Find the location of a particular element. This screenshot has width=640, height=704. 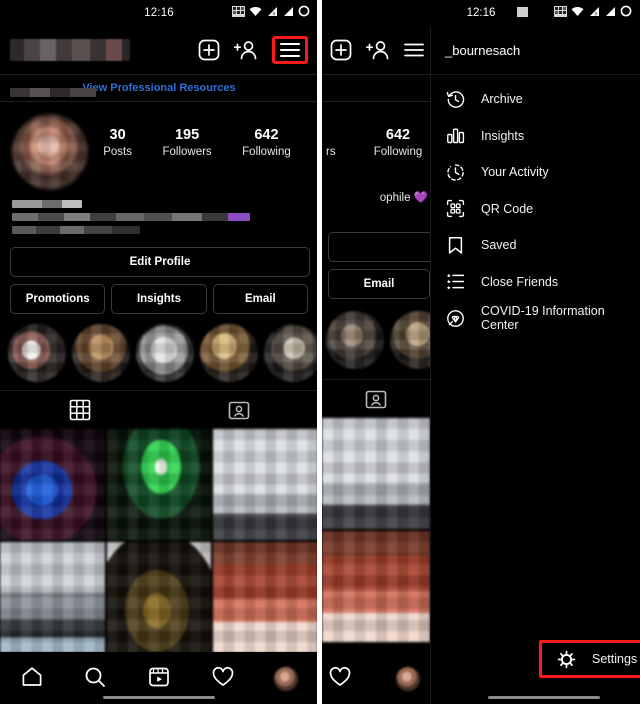

story-highlights-row is located at coordinates (159, 352).